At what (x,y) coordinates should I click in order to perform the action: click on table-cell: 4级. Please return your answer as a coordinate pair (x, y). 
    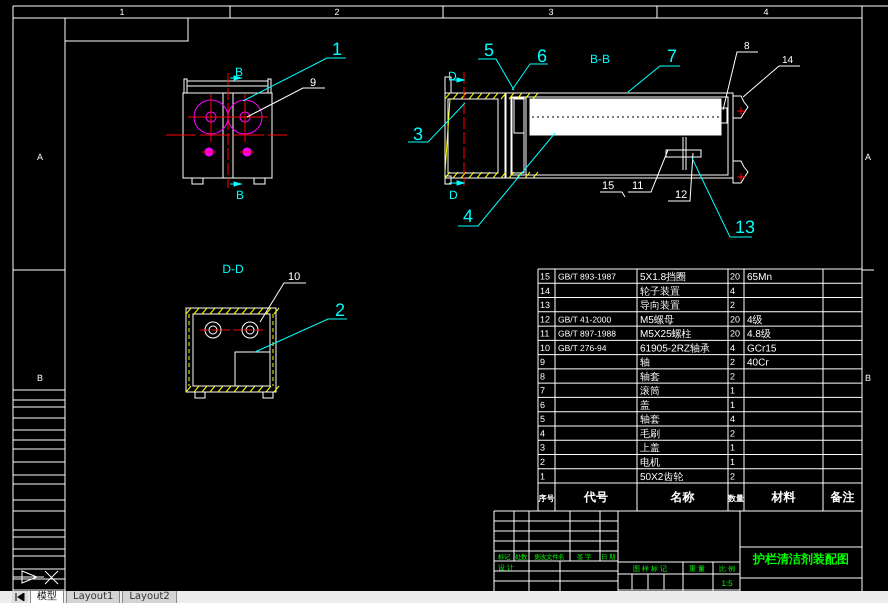
    Looking at the image, I should click on (755, 320).